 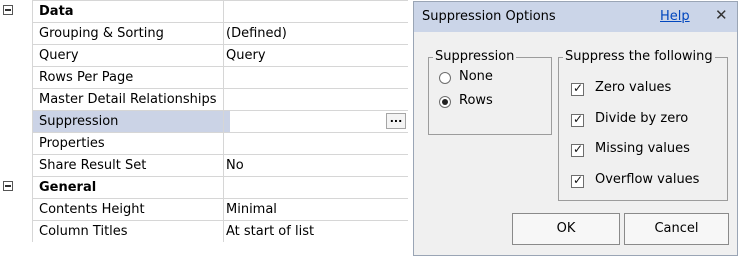 What do you see at coordinates (647, 179) in the screenshot?
I see `overflow-values-label: Overflow values` at bounding box center [647, 179].